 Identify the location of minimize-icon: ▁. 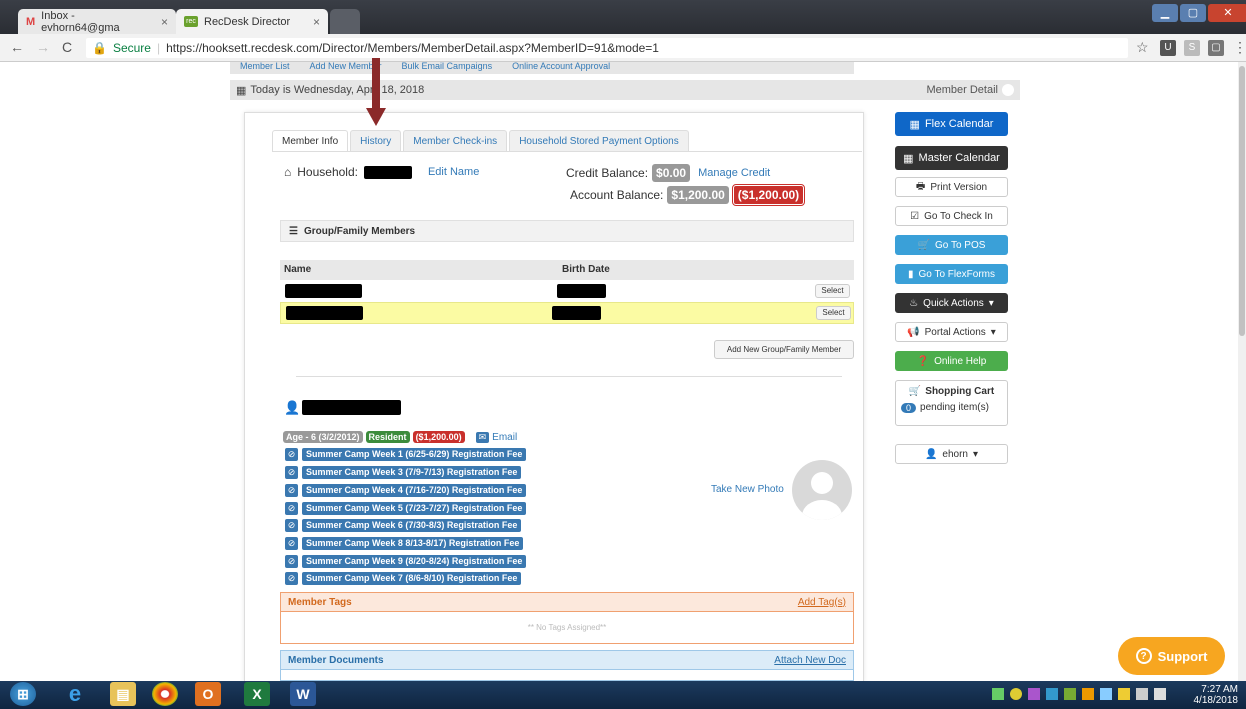
(1165, 13).